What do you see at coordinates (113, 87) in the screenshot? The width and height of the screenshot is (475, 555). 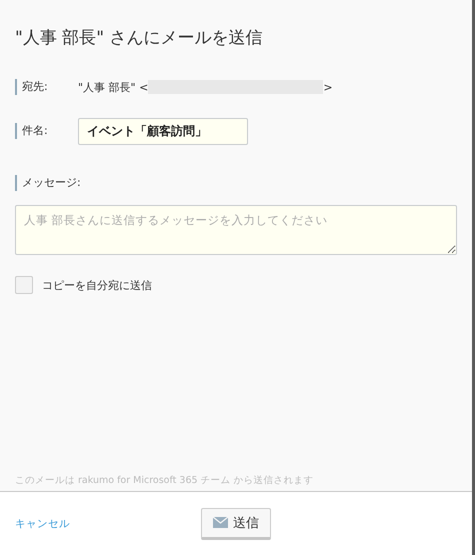 I see `recipient-text: "人事 部長" <` at bounding box center [113, 87].